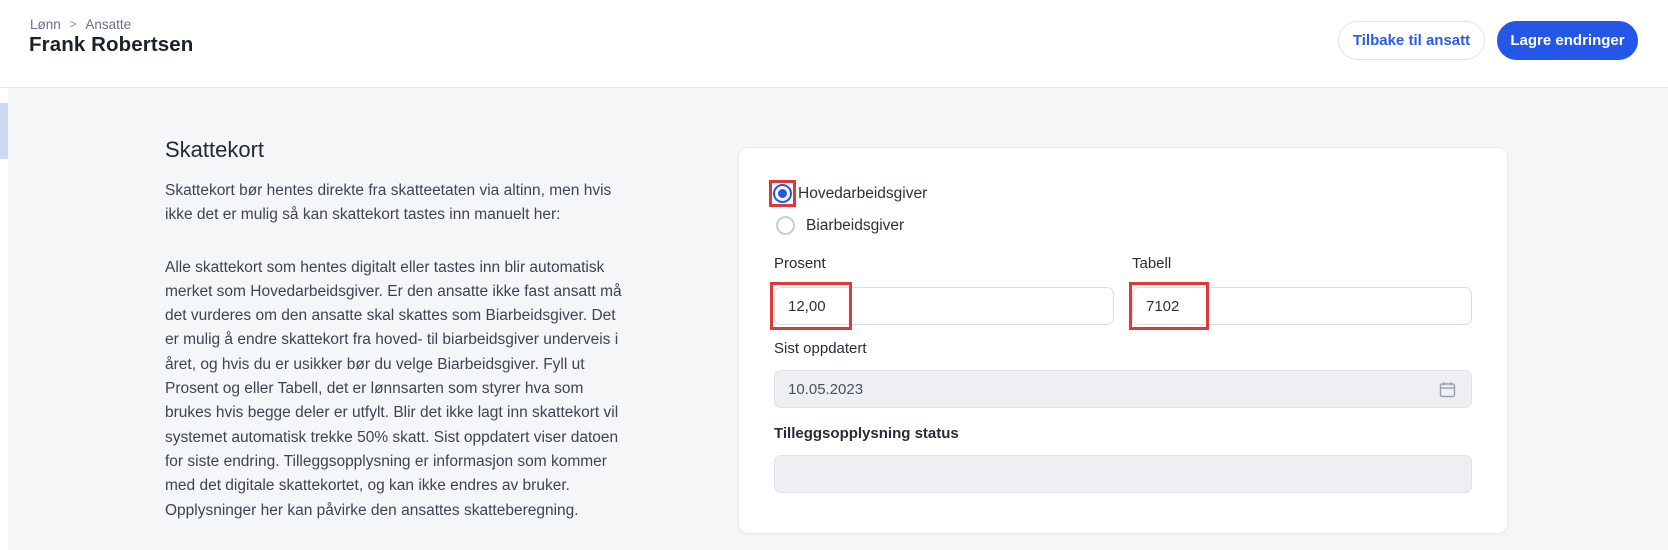 This screenshot has height=550, width=1668. What do you see at coordinates (111, 44) in the screenshot?
I see `page-title: Frank Robertsen` at bounding box center [111, 44].